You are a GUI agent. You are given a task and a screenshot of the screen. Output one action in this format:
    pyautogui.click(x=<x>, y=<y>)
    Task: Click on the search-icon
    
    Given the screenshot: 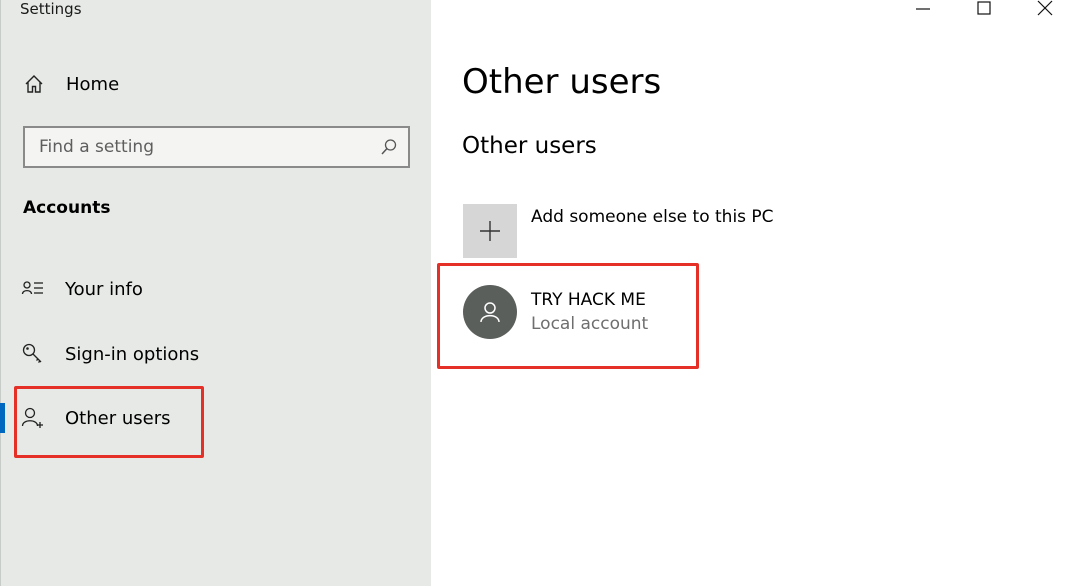 What is the action you would take?
    pyautogui.click(x=389, y=147)
    